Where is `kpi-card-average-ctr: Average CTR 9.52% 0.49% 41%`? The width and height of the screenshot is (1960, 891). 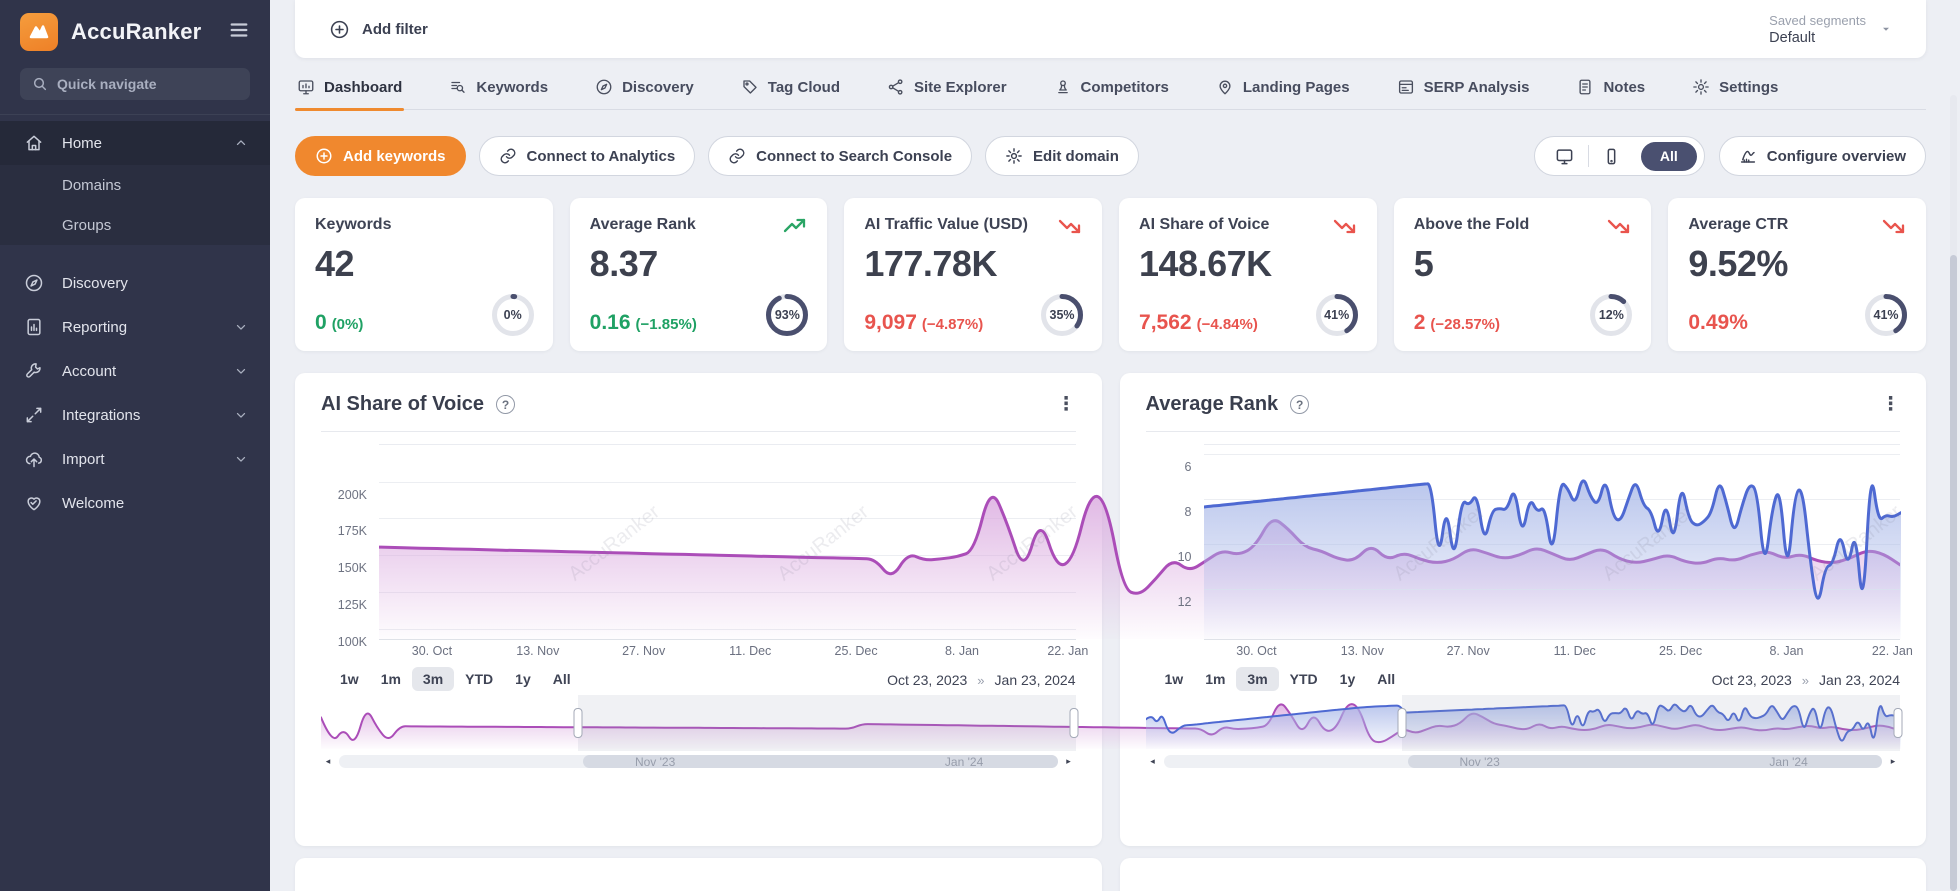 kpi-card-average-ctr: Average CTR 9.52% 0.49% 41% is located at coordinates (1797, 274).